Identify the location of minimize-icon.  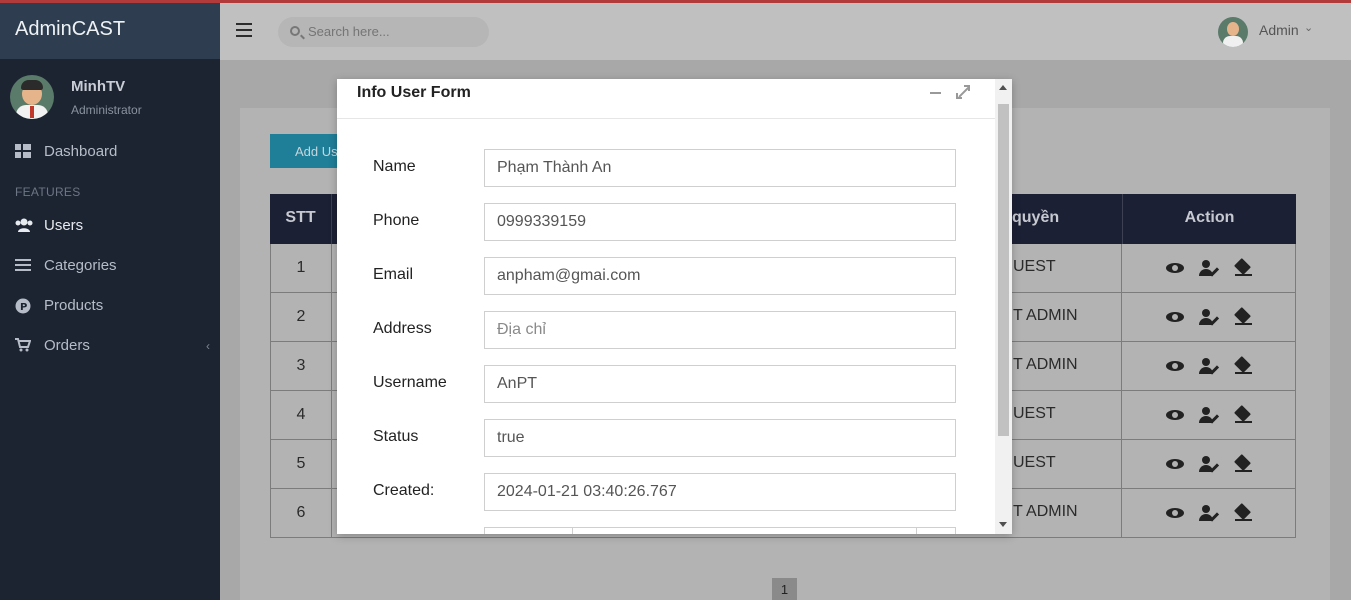
(935, 93).